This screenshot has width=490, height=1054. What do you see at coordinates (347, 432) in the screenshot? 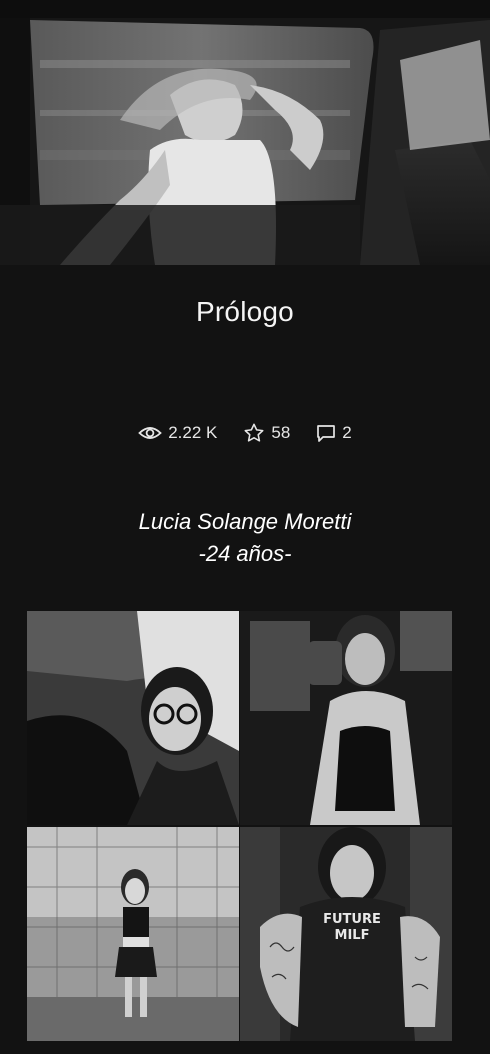
I see `comments-count: 2` at bounding box center [347, 432].